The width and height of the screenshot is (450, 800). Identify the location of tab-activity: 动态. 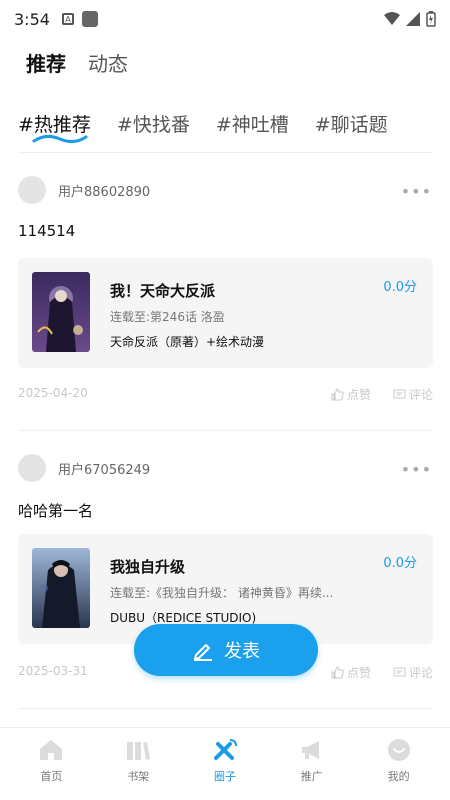
(108, 62).